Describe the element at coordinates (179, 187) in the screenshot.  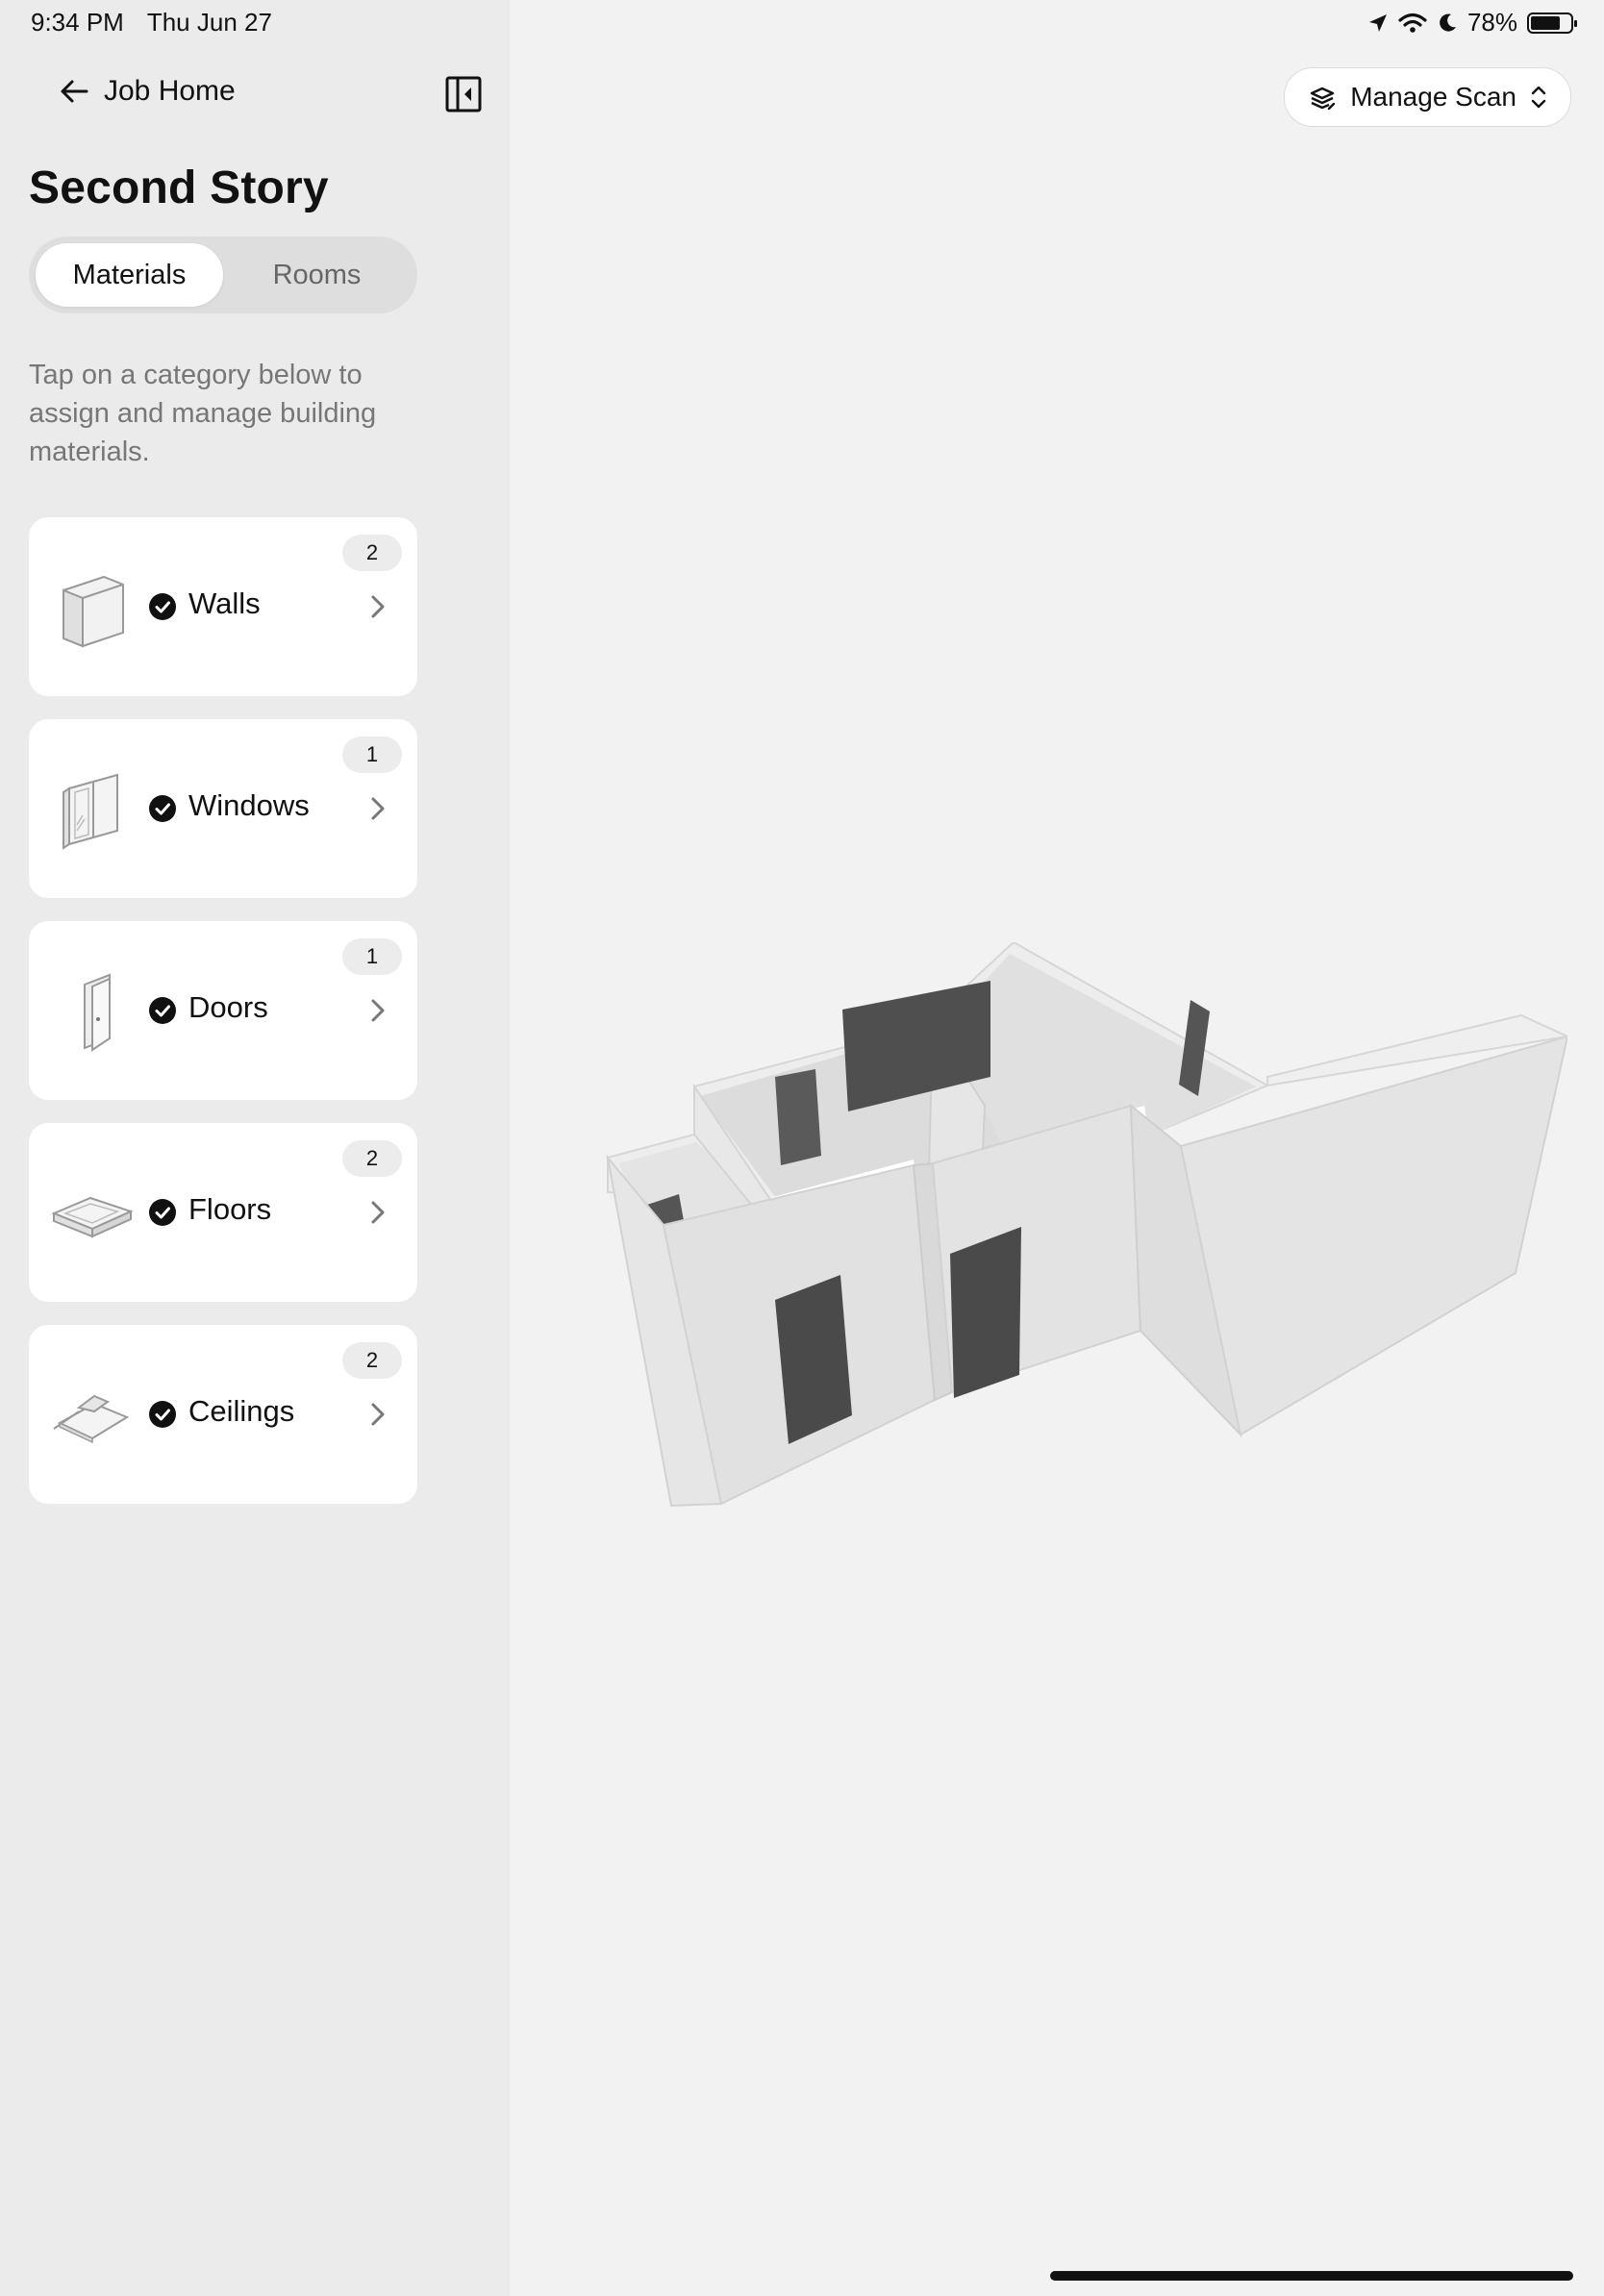
I see `page-title: Second Story` at that location.